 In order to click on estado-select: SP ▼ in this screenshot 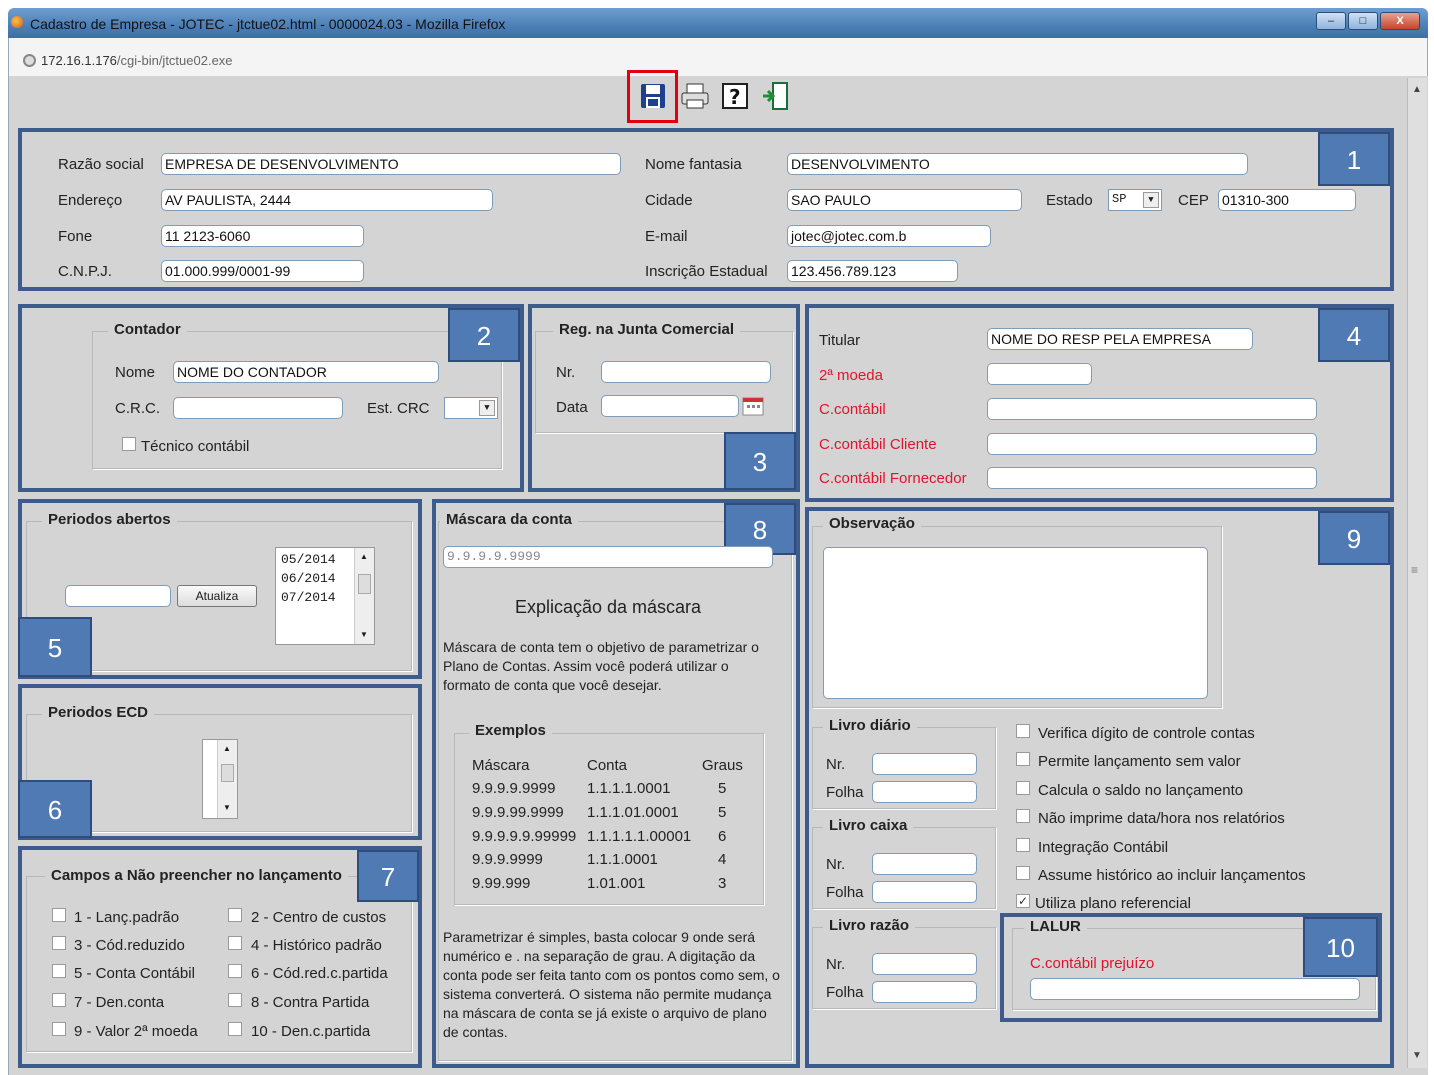, I will do `click(1135, 200)`.